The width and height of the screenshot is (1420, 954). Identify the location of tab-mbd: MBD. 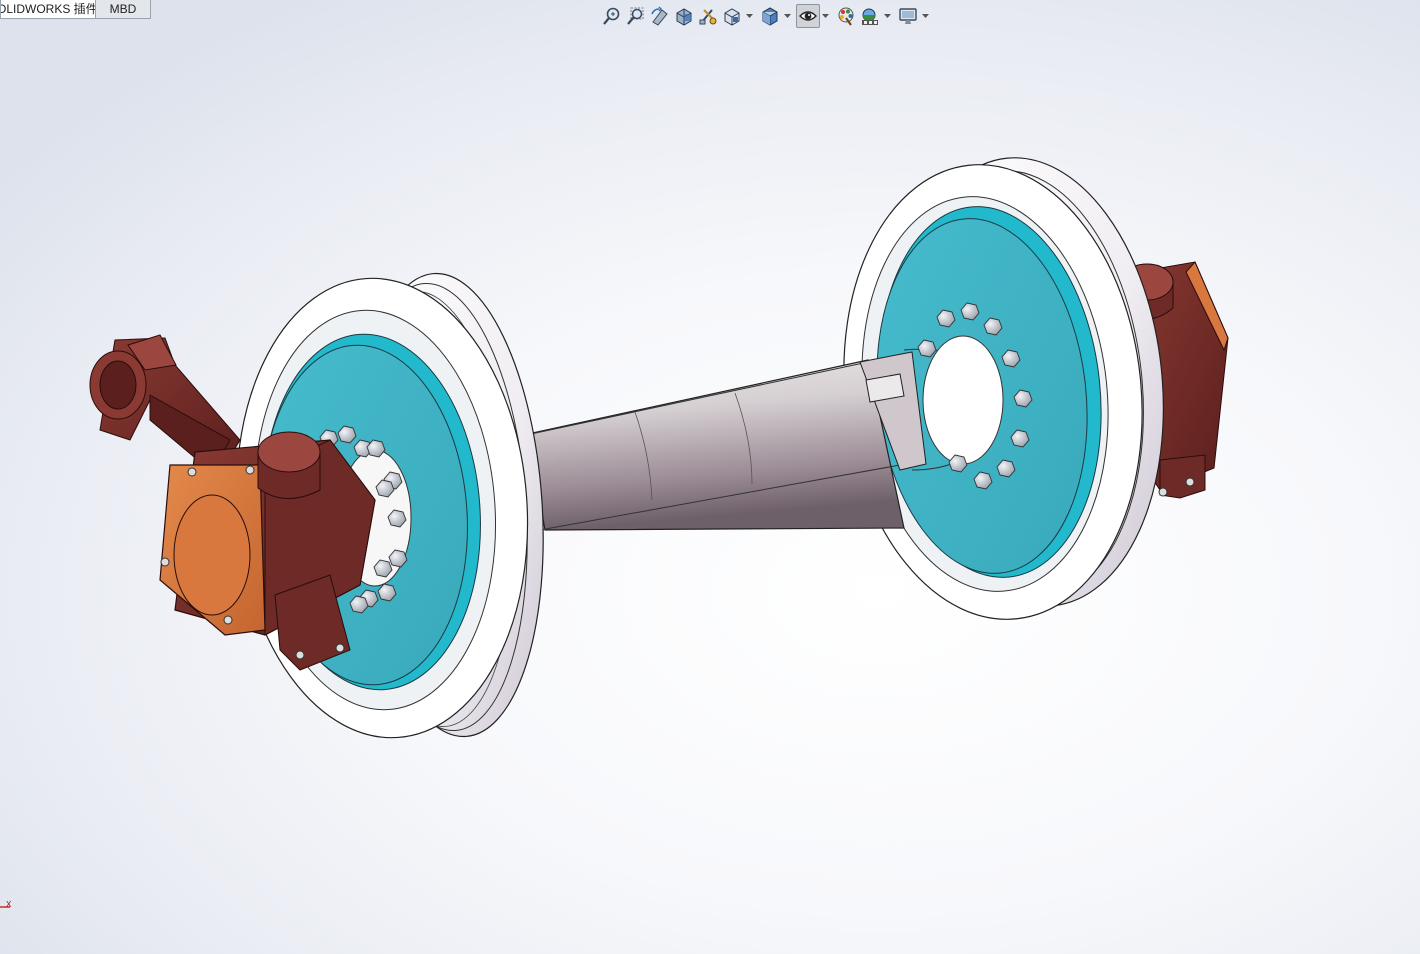
(123, 9).